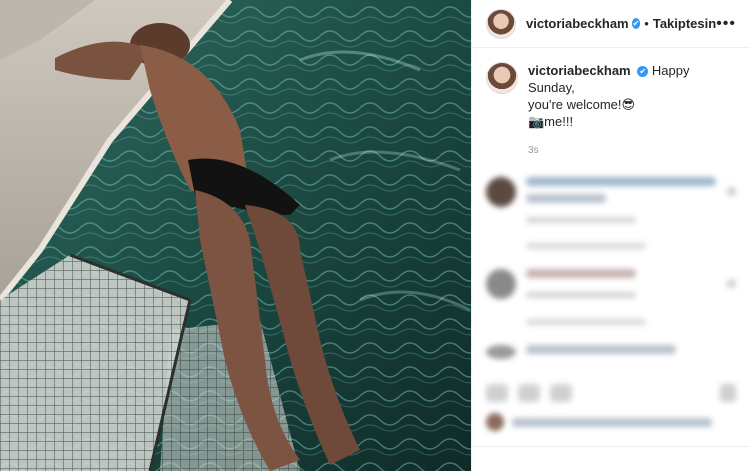 This screenshot has height=472, width=750. I want to click on liked-by-row, so click(599, 422).